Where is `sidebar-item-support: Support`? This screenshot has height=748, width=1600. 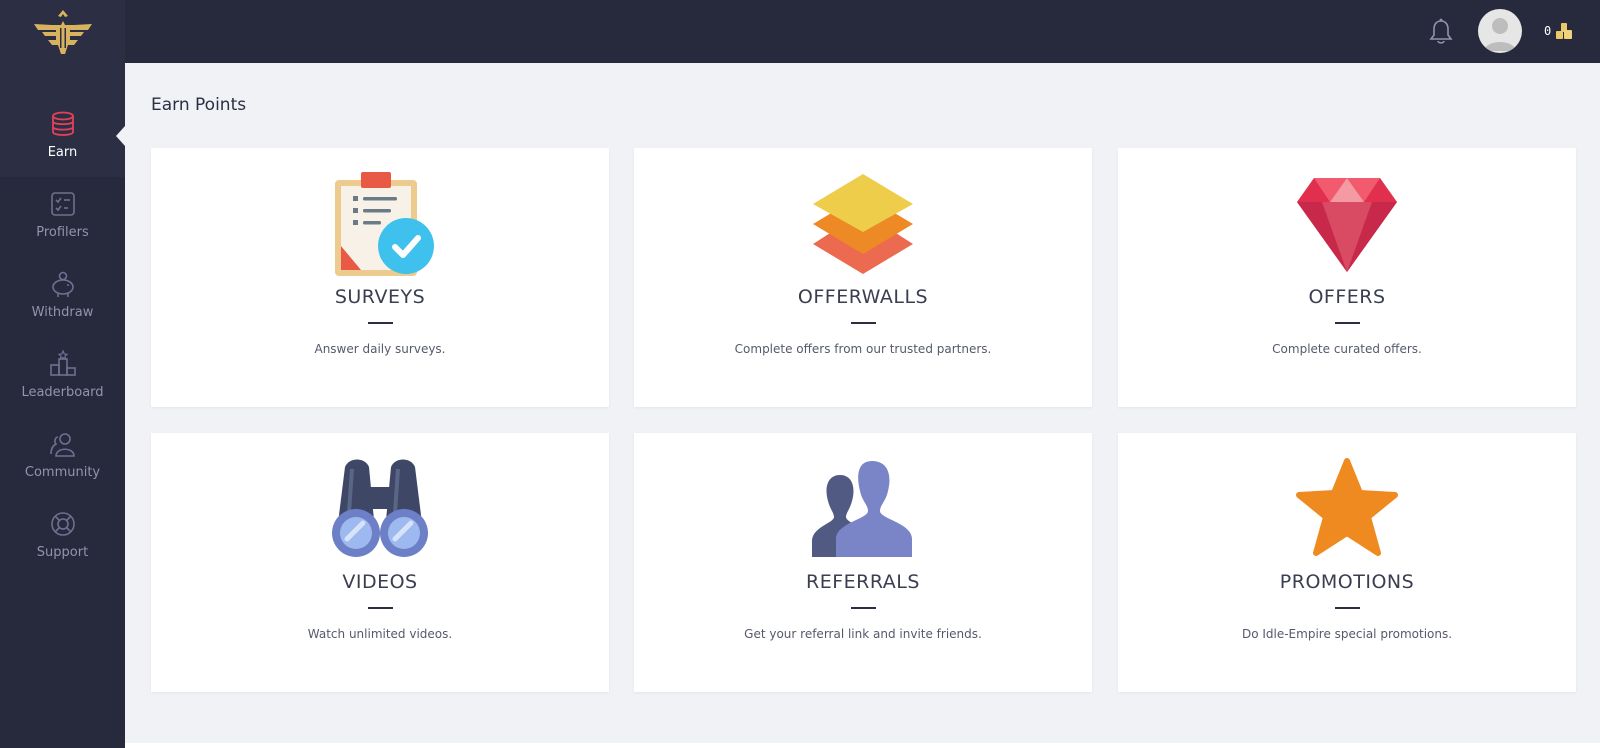
sidebar-item-support: Support is located at coordinates (62, 537).